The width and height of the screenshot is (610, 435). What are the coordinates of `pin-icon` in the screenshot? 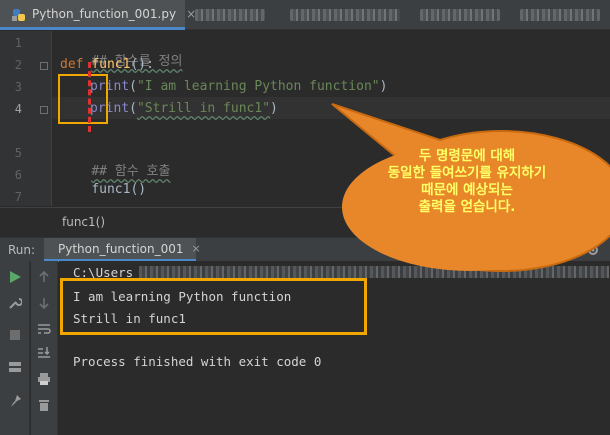 It's located at (15, 401).